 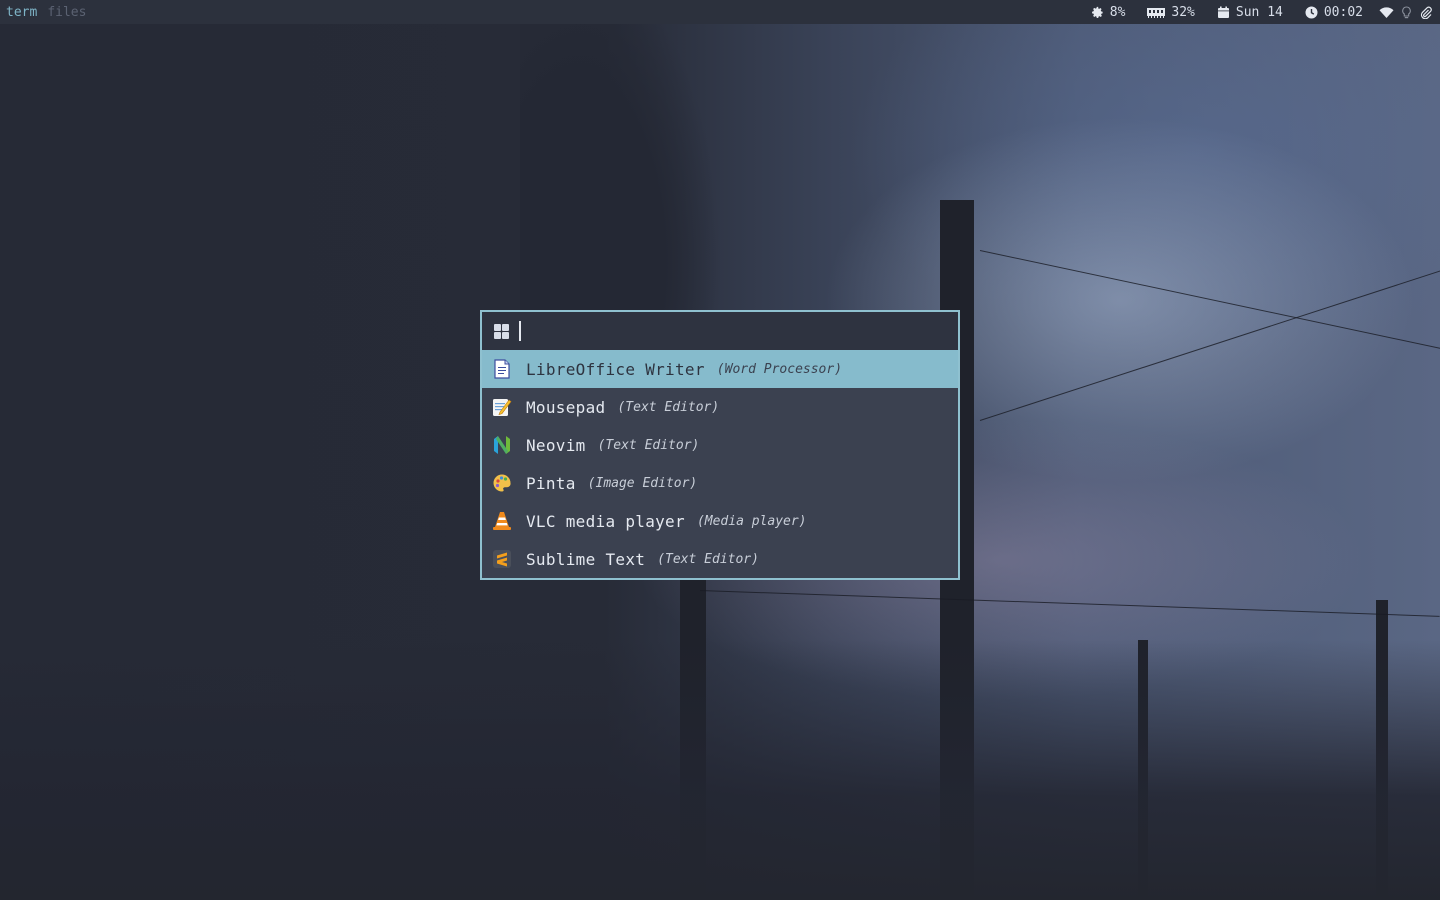 I want to click on memory-value: 32%, so click(x=1183, y=12).